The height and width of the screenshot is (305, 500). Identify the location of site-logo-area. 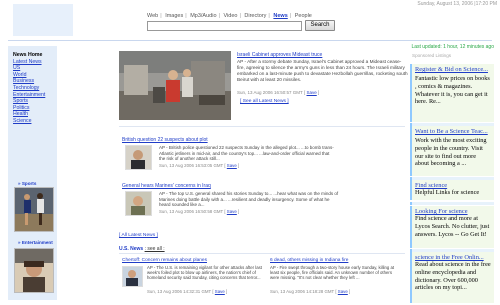
(43, 20).